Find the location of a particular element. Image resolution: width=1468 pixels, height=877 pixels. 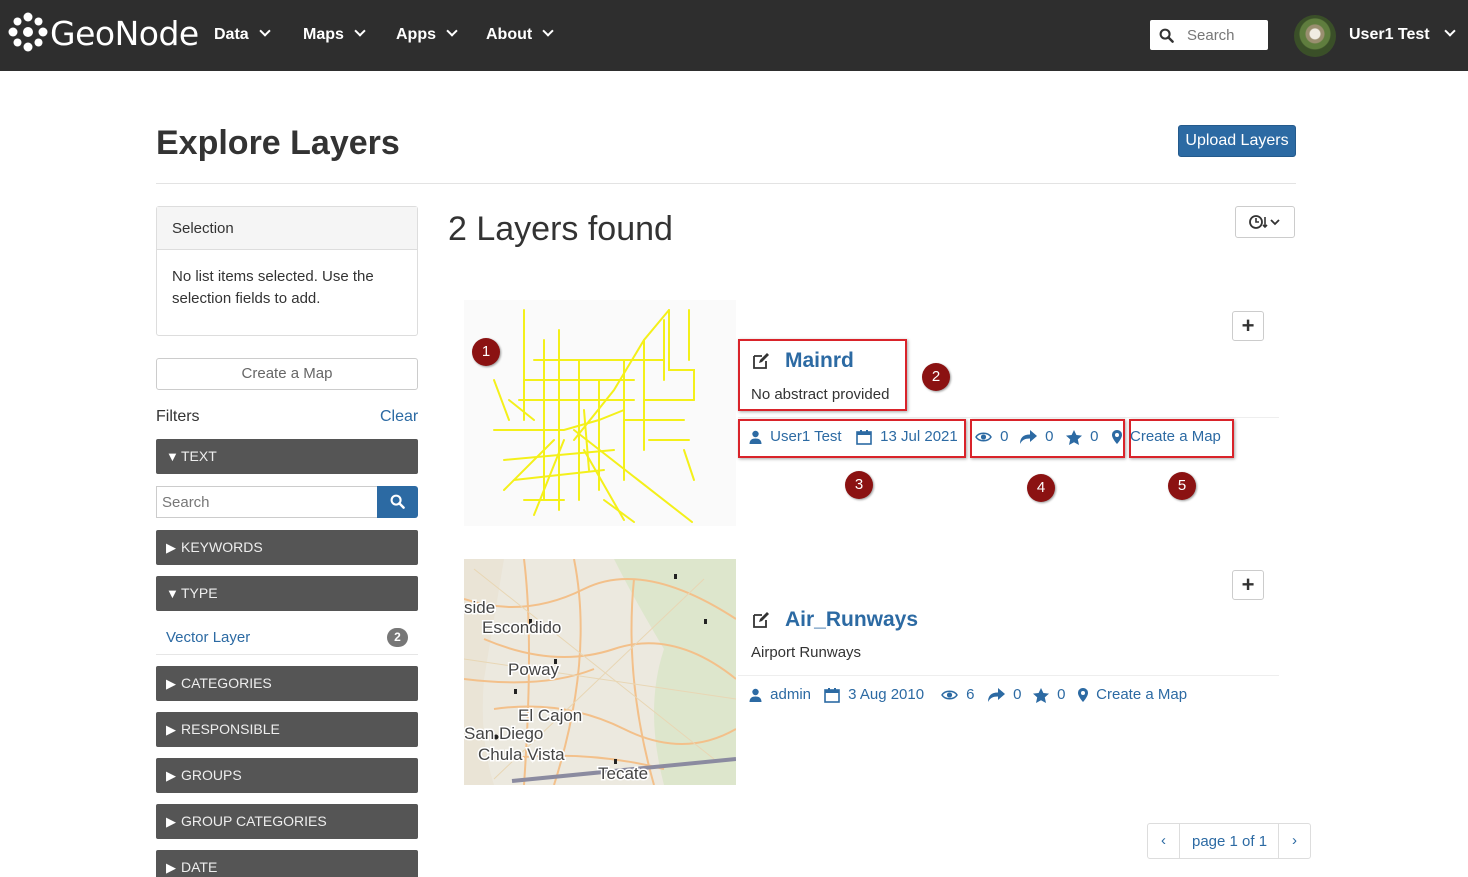

filter-search-button is located at coordinates (397, 502).